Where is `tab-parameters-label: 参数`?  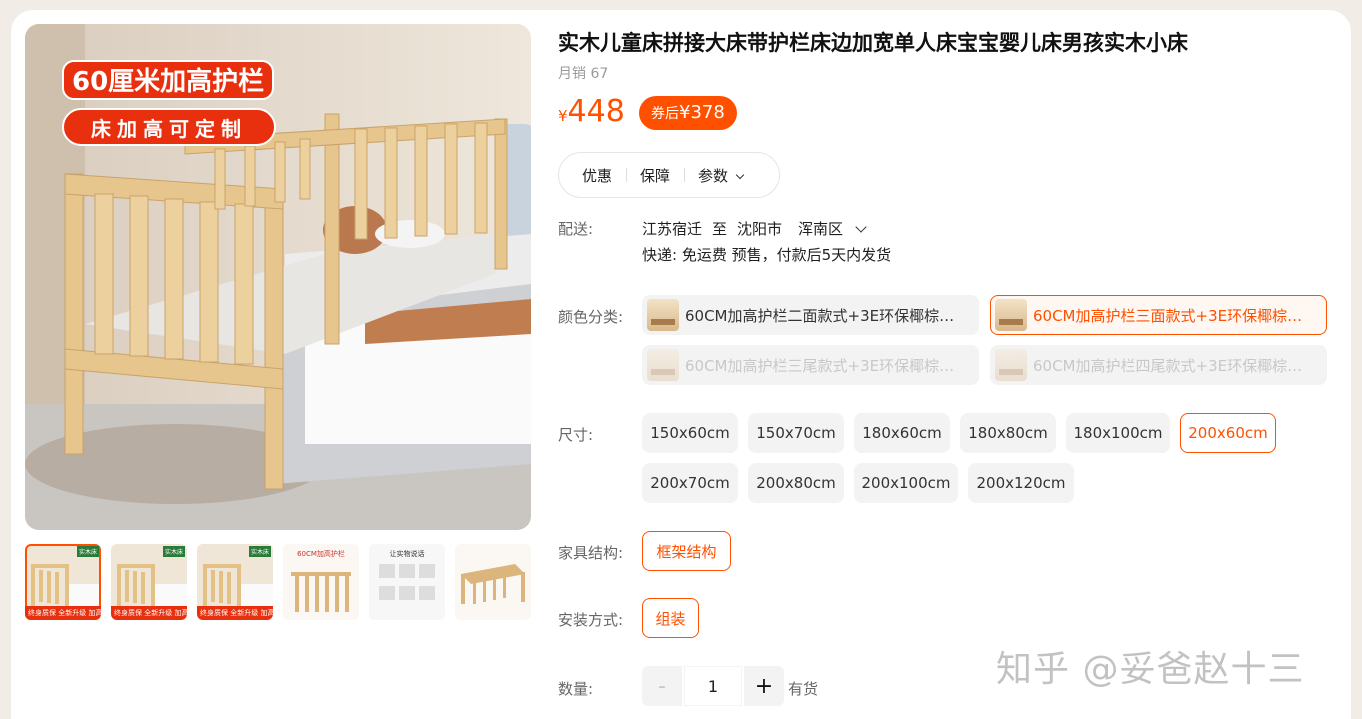
tab-parameters-label: 参数 is located at coordinates (713, 175).